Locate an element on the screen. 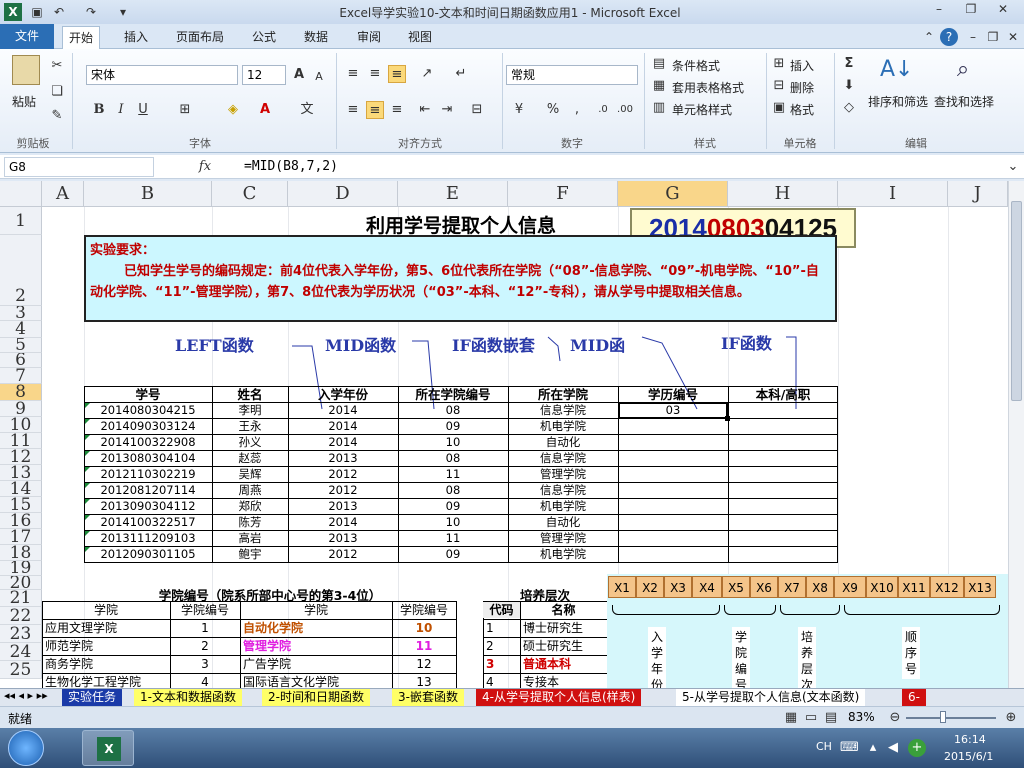 Image resolution: width=1024 pixels, height=768 pixels. name-box: G8 is located at coordinates (79, 167).